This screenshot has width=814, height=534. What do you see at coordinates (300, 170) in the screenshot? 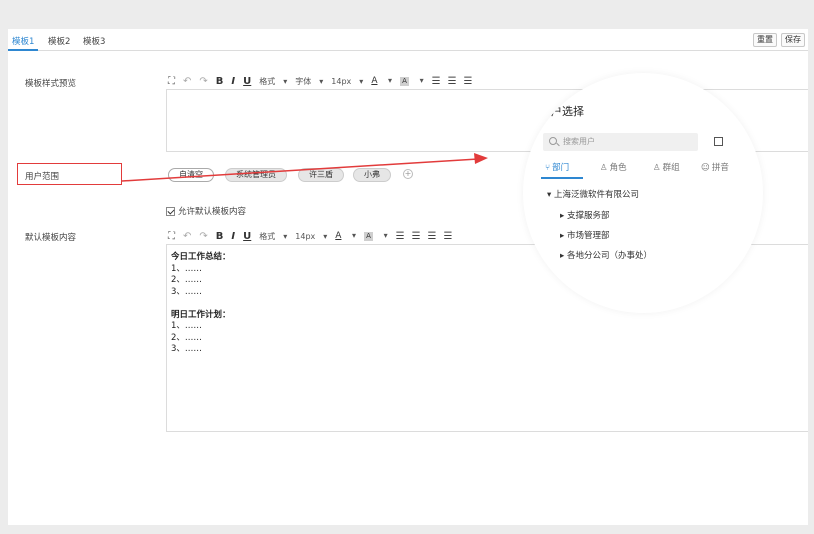
I see `annotation-arrow-line` at bounding box center [300, 170].